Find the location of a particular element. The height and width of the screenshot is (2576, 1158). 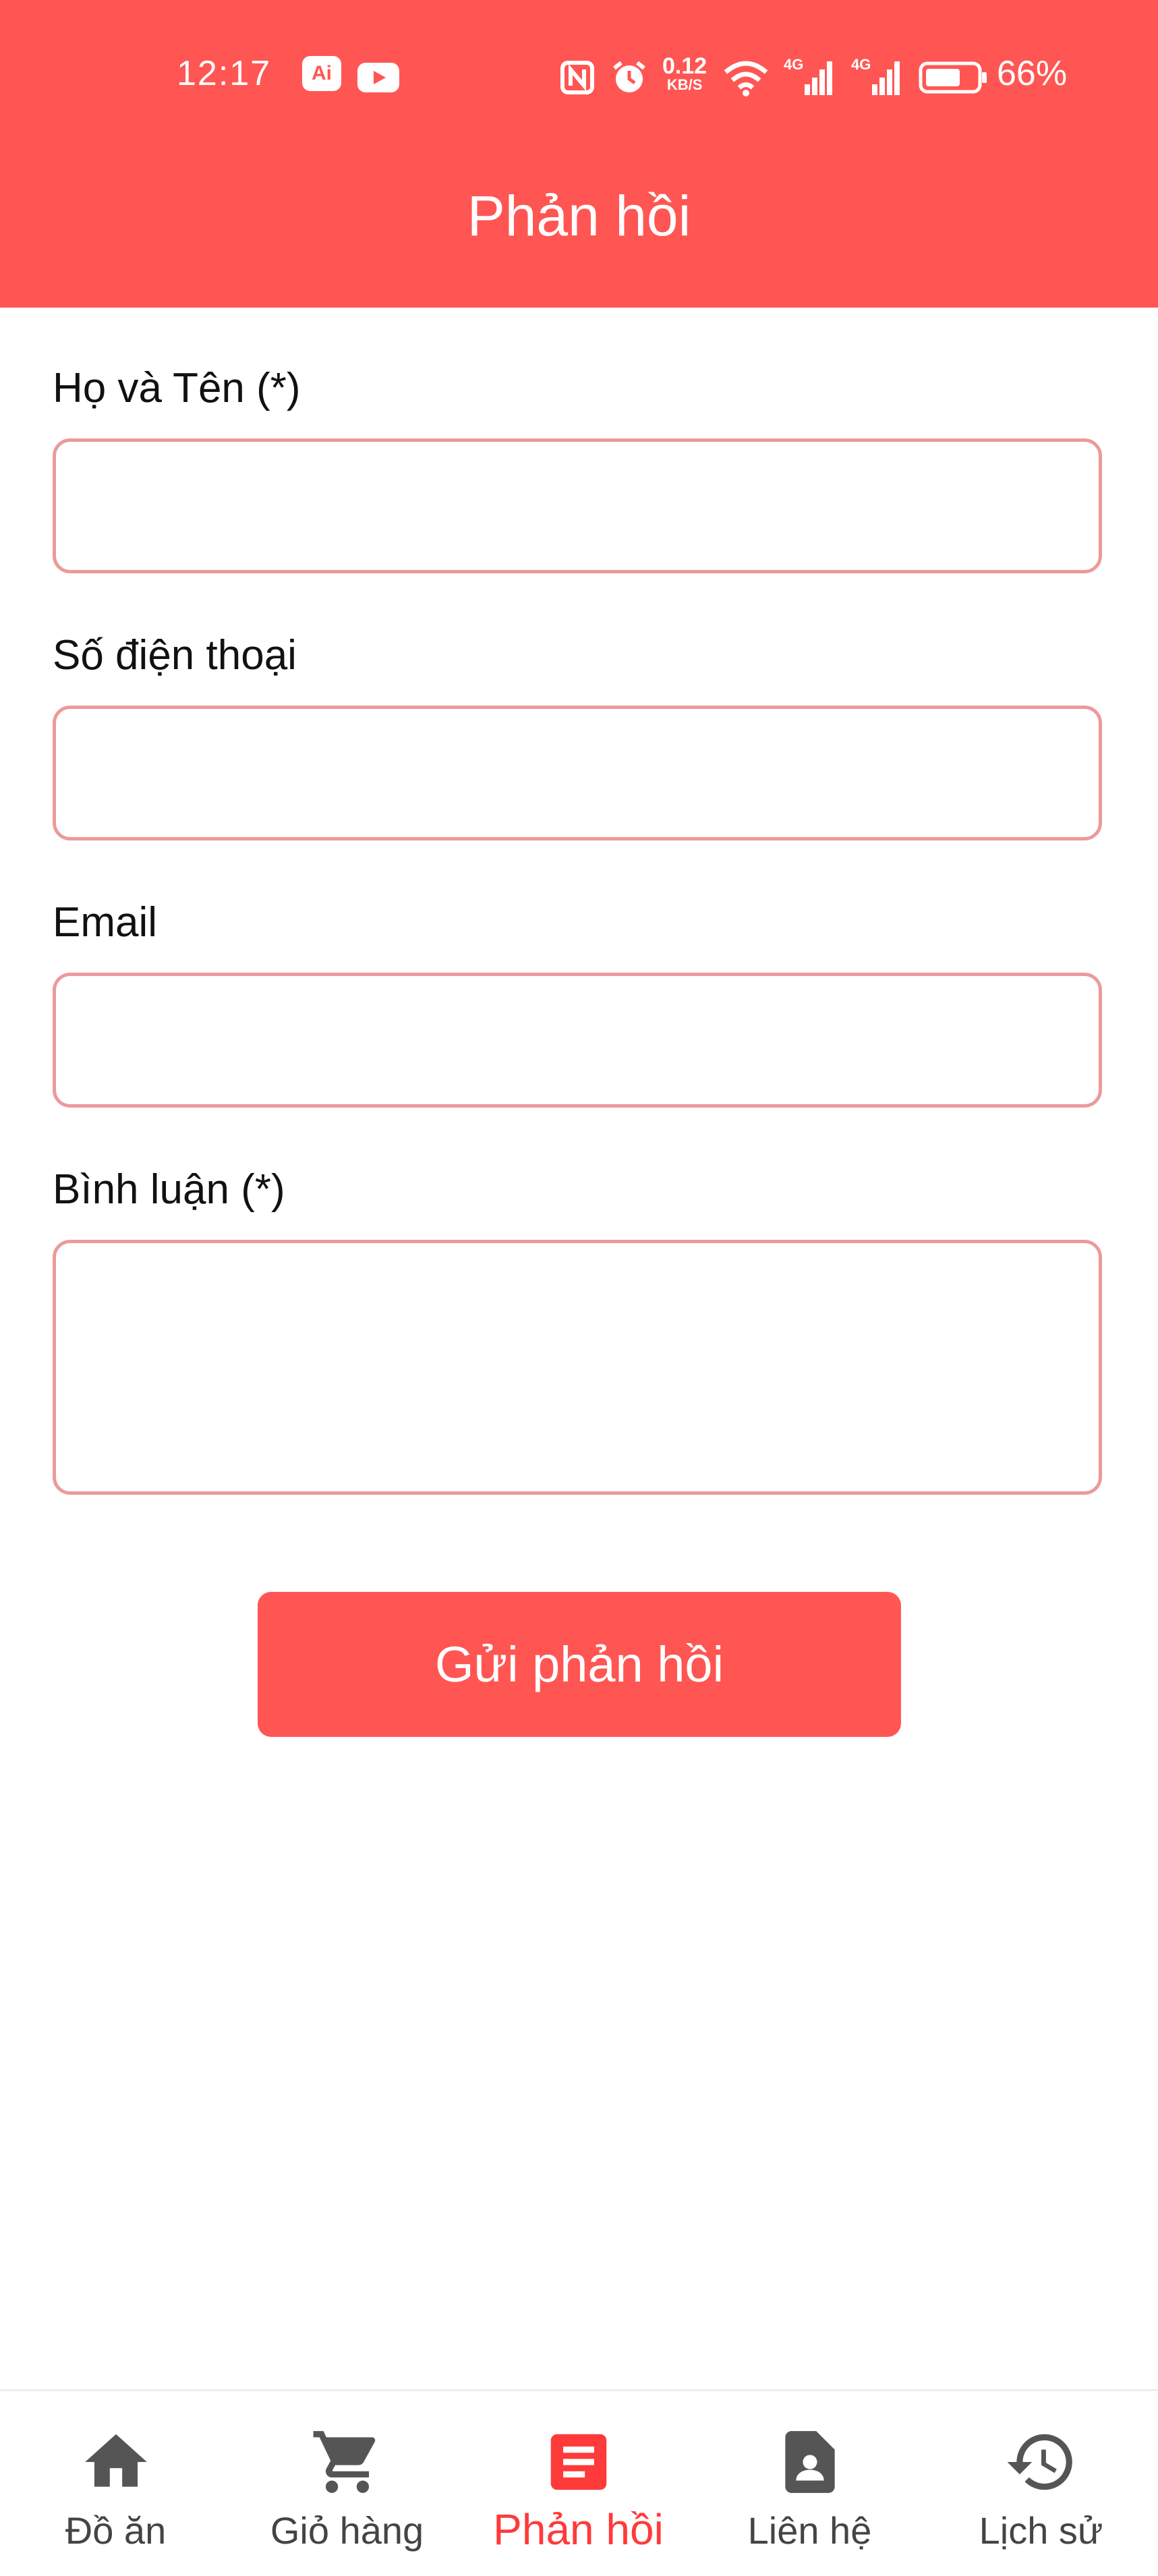

ai-app-icon: Ai is located at coordinates (321, 73).